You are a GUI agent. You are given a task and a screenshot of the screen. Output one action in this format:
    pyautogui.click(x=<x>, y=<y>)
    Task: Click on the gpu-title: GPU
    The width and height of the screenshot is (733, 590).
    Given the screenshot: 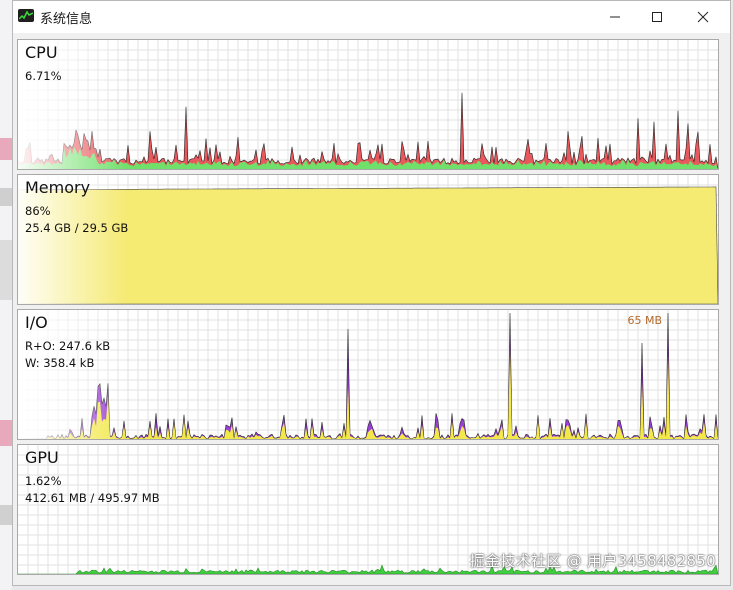 What is the action you would take?
    pyautogui.click(x=42, y=457)
    